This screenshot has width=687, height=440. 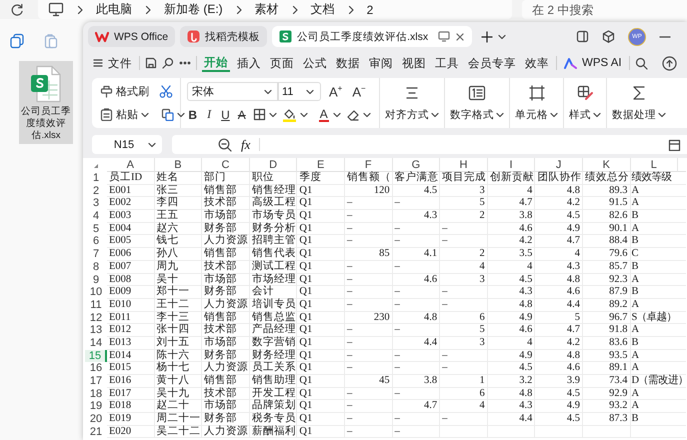 What do you see at coordinates (639, 103) in the screenshot?
I see `ribbon-button: 数据处理` at bounding box center [639, 103].